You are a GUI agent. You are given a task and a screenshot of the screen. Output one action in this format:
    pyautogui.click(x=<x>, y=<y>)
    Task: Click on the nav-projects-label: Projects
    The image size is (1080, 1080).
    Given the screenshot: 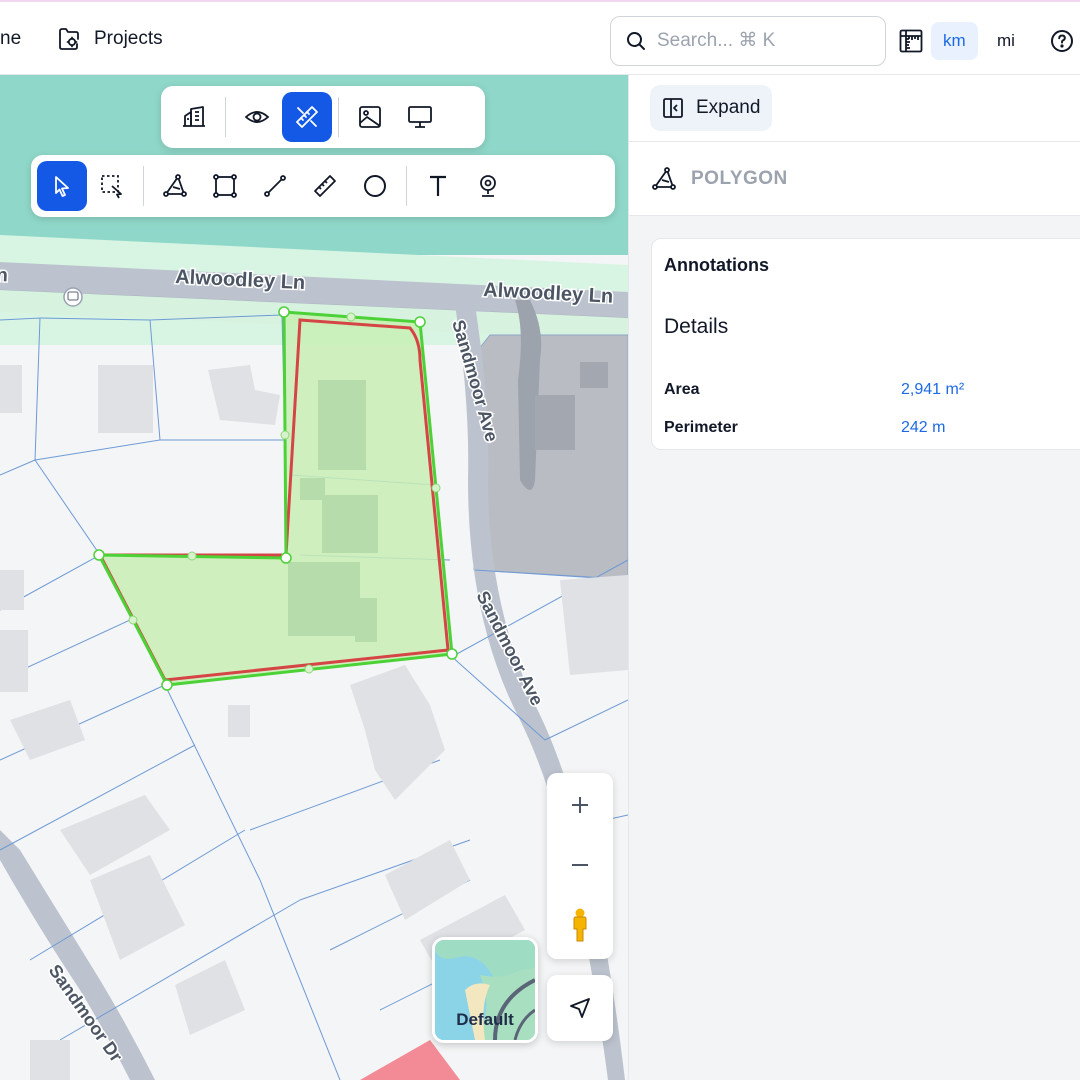 What is the action you would take?
    pyautogui.click(x=128, y=38)
    